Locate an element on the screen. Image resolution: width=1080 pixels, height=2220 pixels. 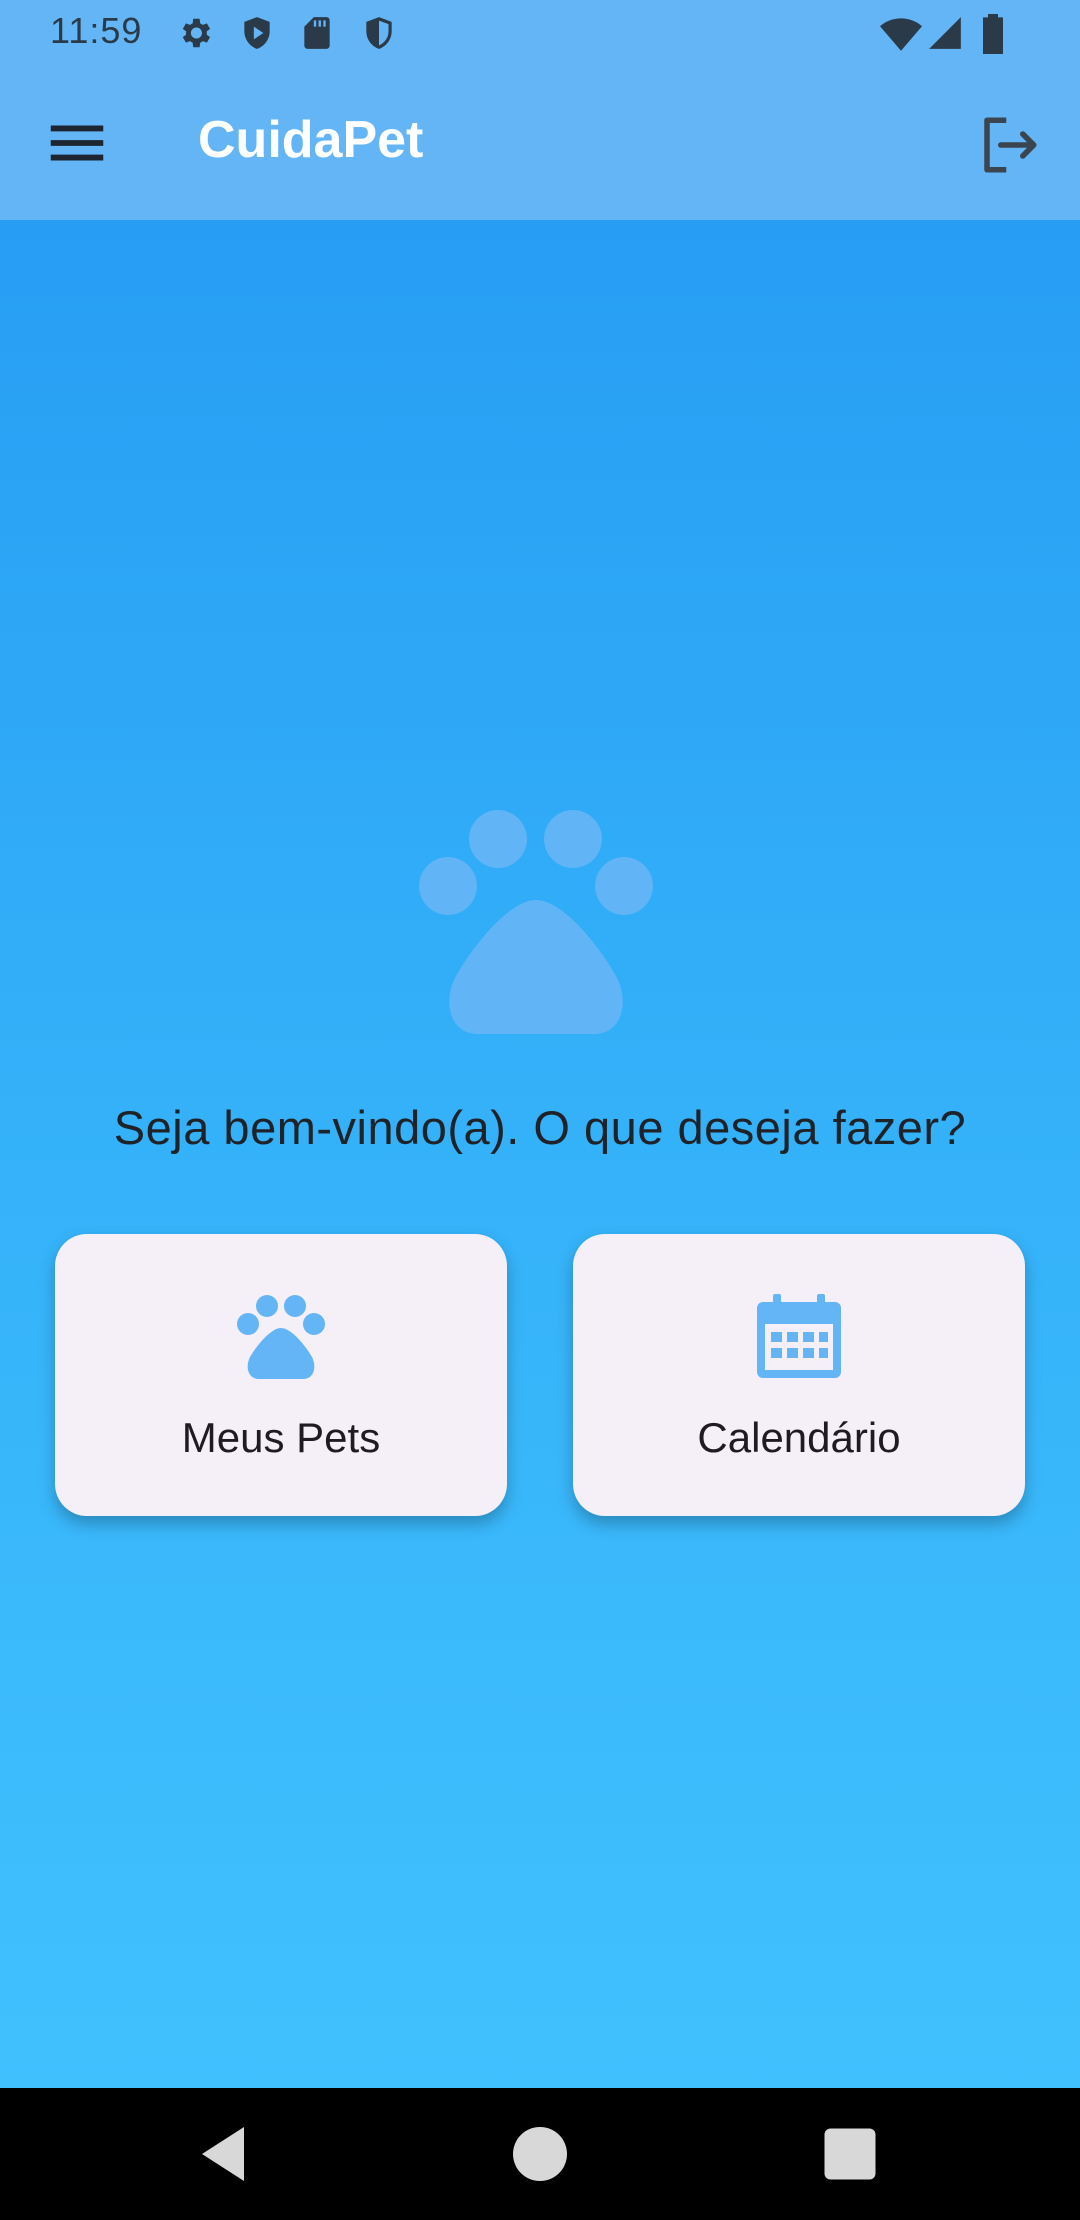
logout-button is located at coordinates (1009, 145).